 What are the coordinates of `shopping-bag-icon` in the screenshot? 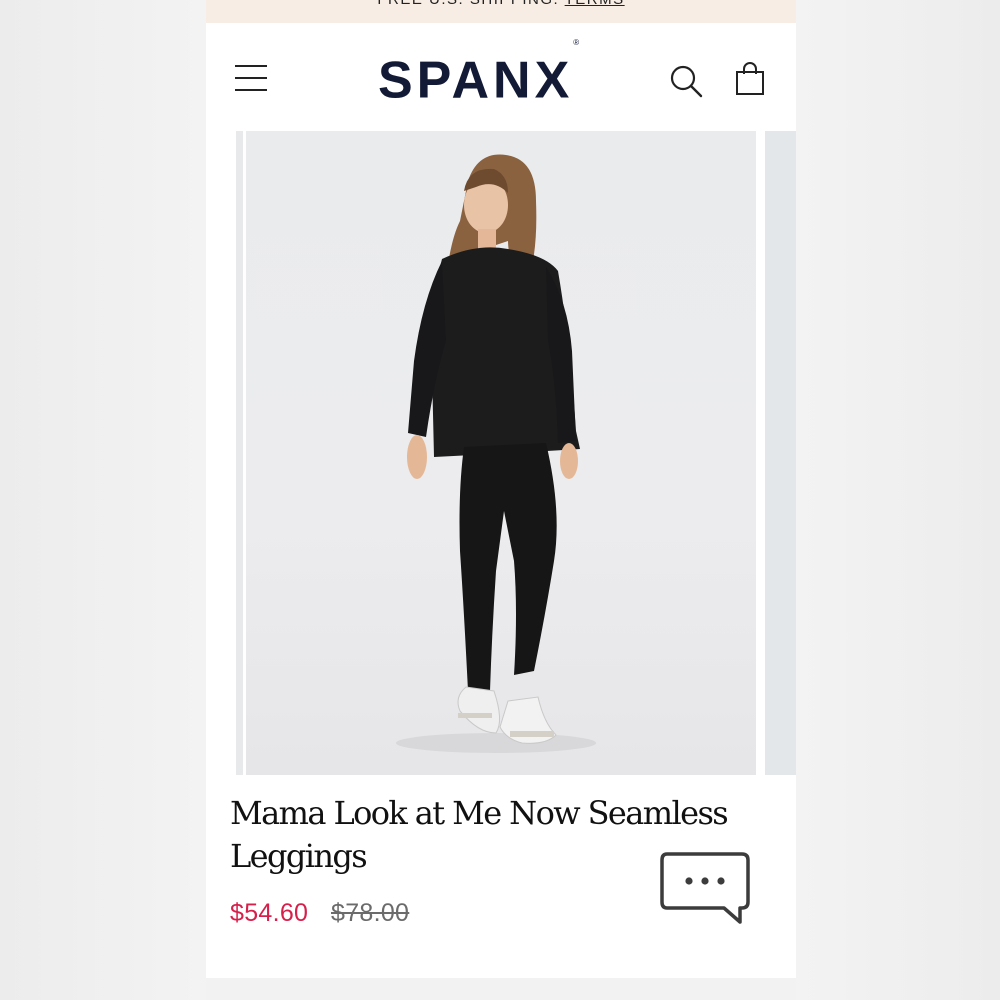 It's located at (750, 79).